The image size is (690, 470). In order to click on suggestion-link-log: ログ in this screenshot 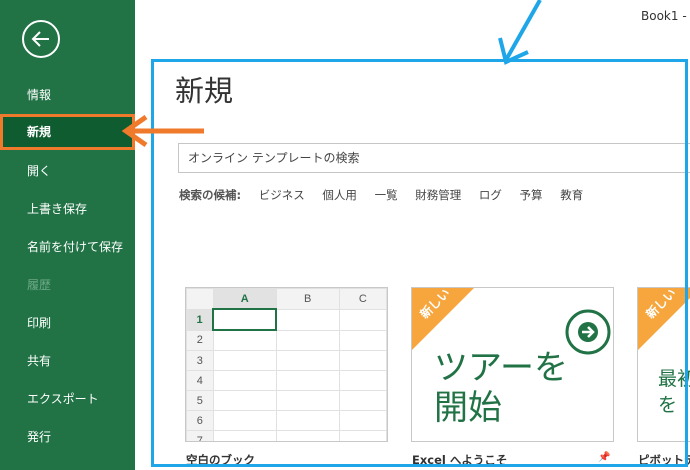, I will do `click(490, 195)`.